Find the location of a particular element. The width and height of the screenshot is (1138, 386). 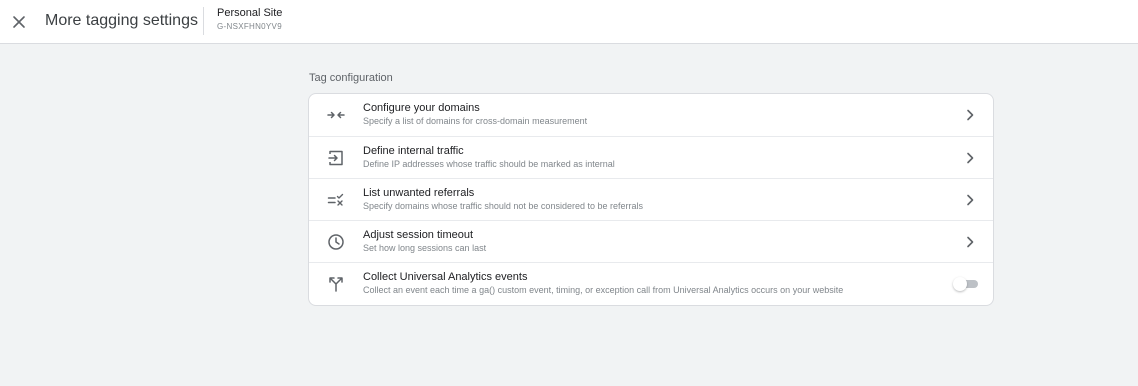

toggle-knob is located at coordinates (960, 284).